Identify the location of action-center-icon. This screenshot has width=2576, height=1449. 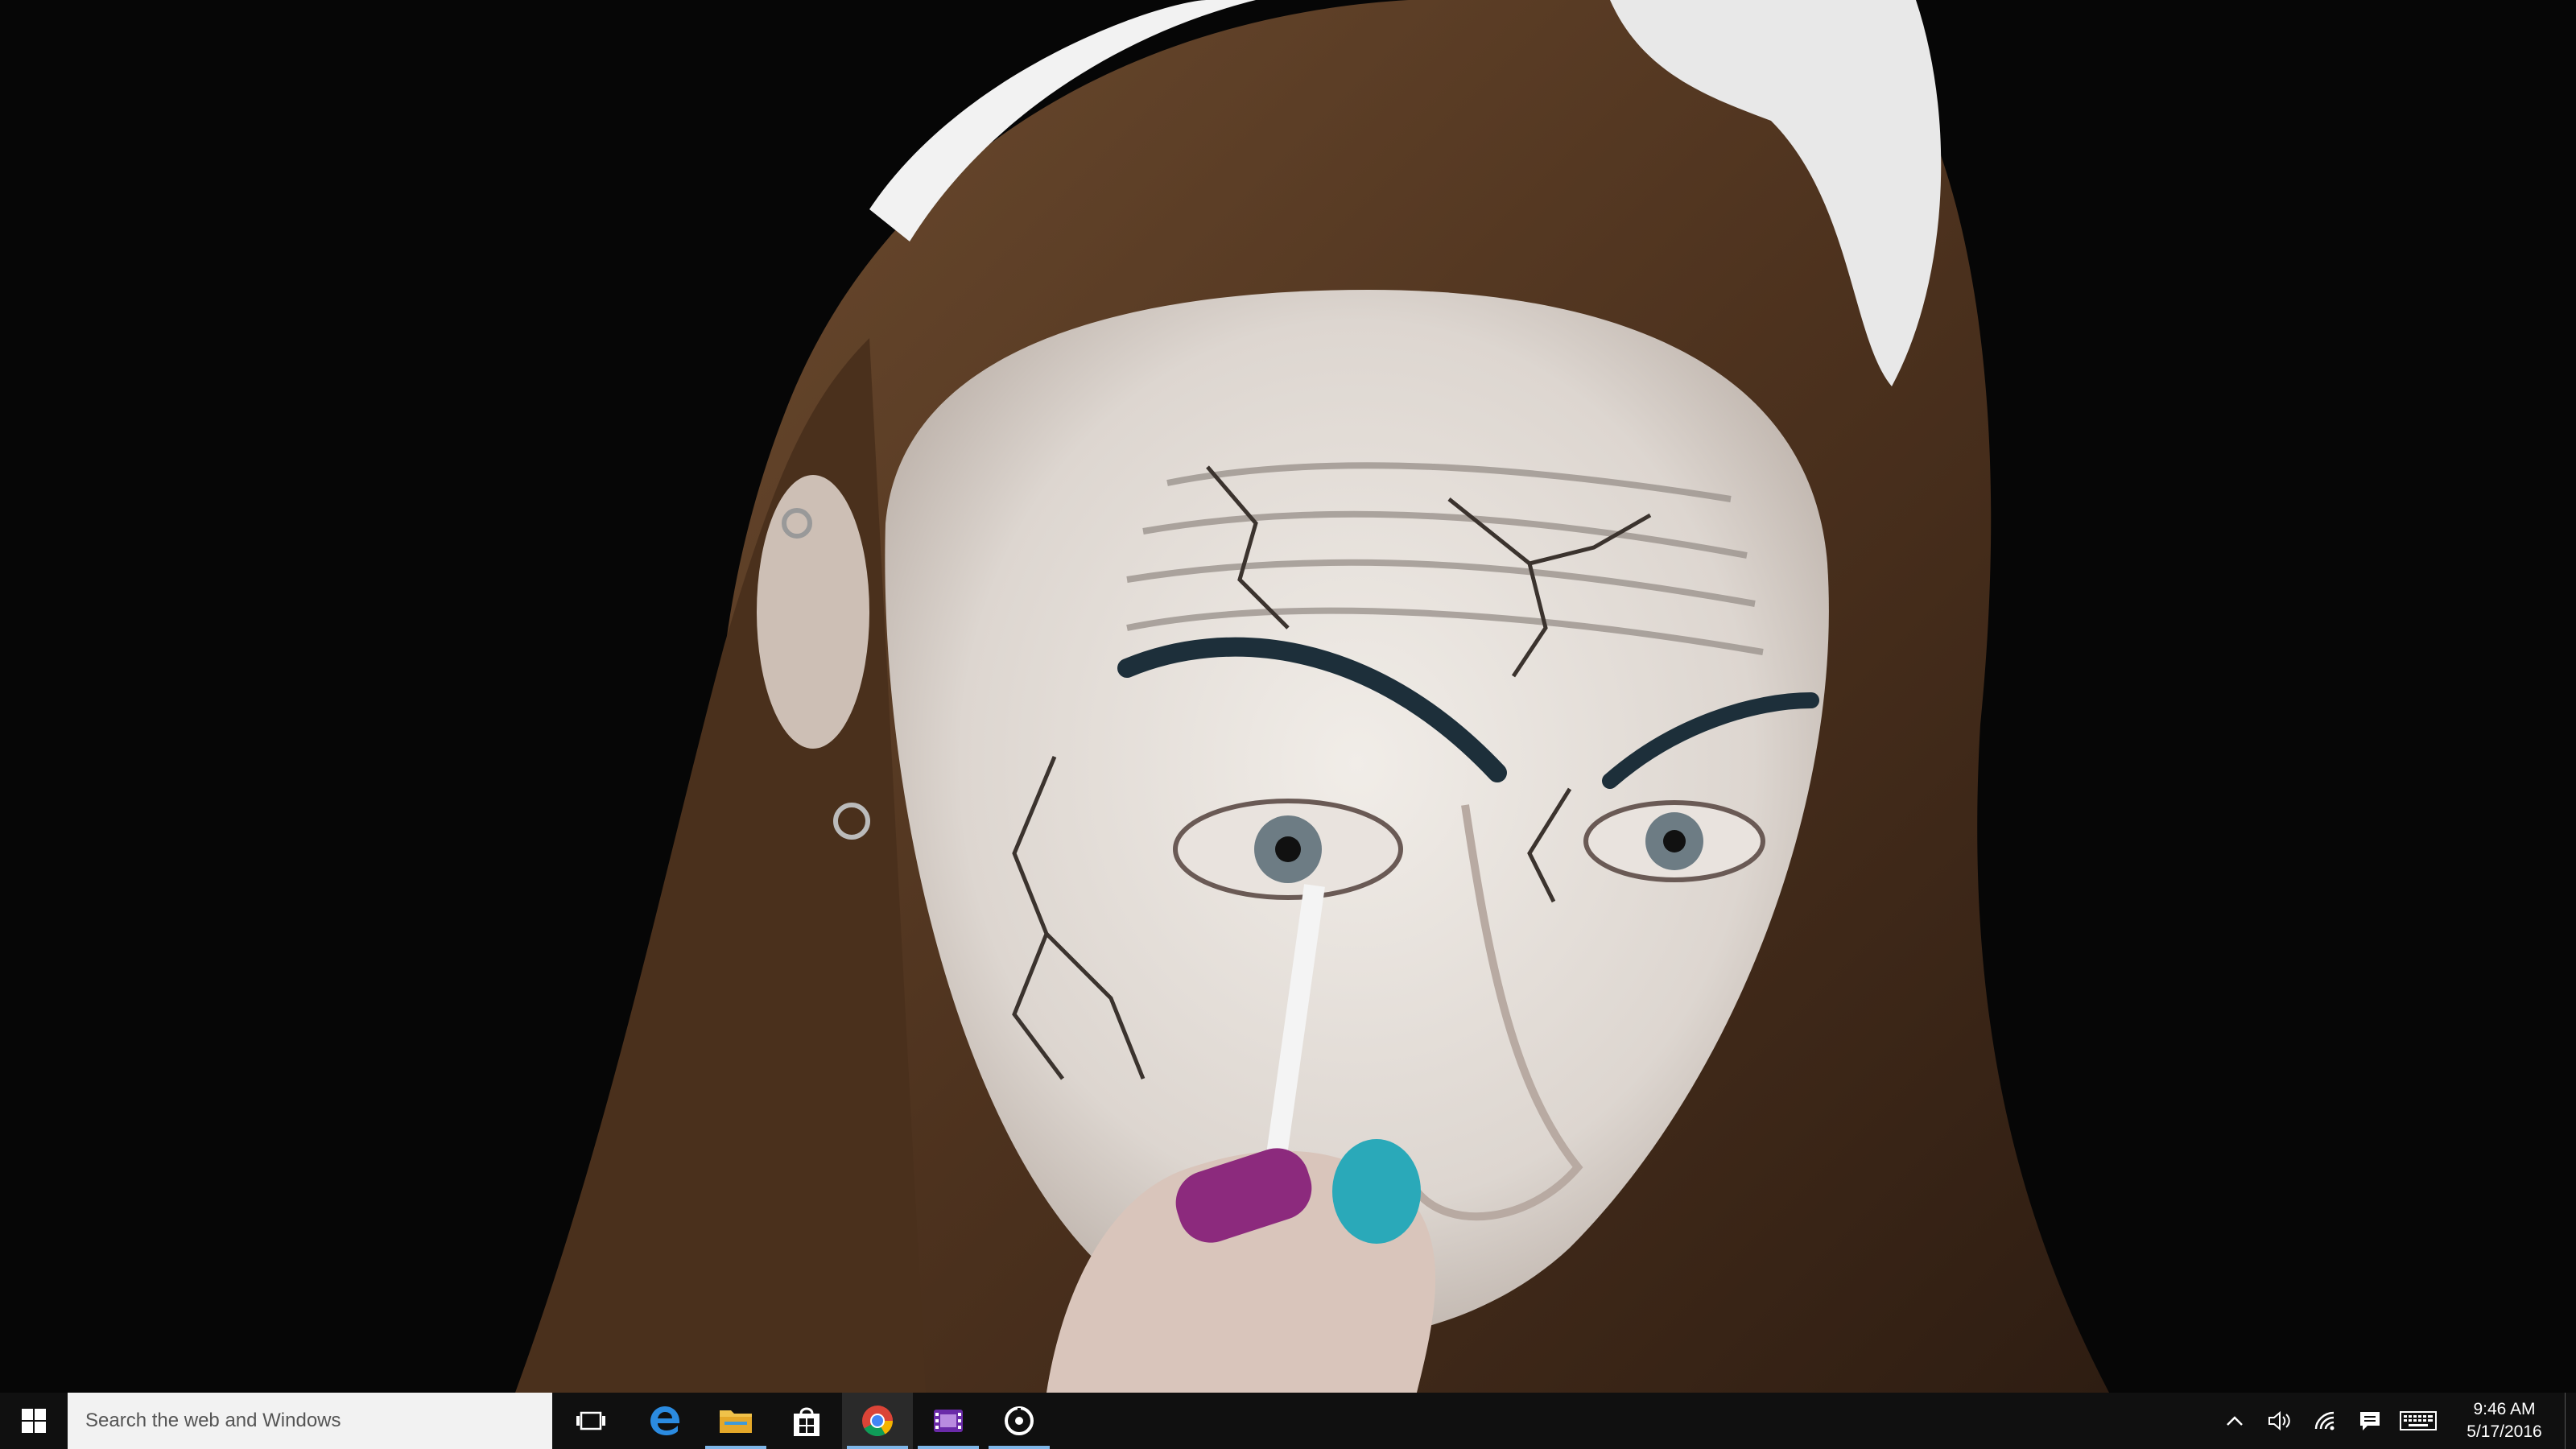
(2370, 1421).